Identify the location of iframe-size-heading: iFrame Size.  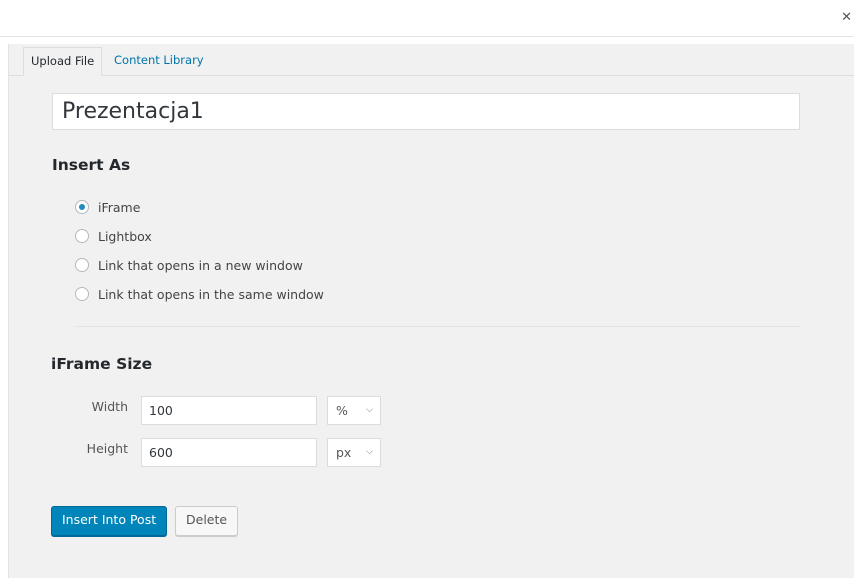
(102, 364).